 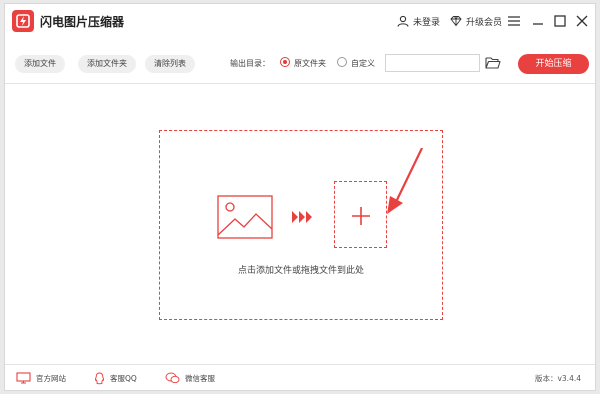 What do you see at coordinates (250, 63) in the screenshot?
I see `output-dir-label: 输出目录：` at bounding box center [250, 63].